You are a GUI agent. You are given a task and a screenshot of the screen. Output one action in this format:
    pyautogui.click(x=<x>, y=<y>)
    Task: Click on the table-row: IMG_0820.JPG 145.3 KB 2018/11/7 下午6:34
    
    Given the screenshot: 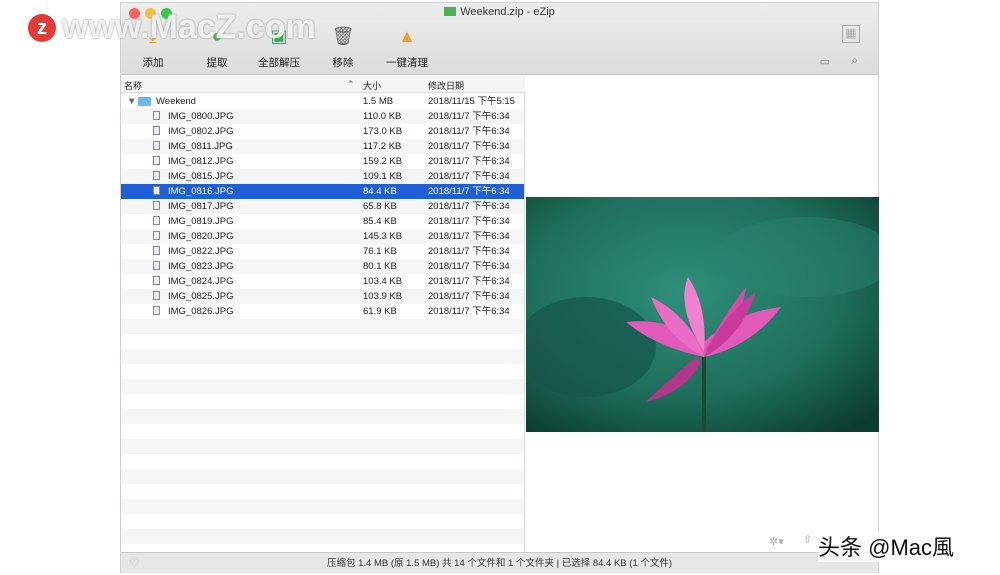 What is the action you would take?
    pyautogui.click(x=322, y=236)
    